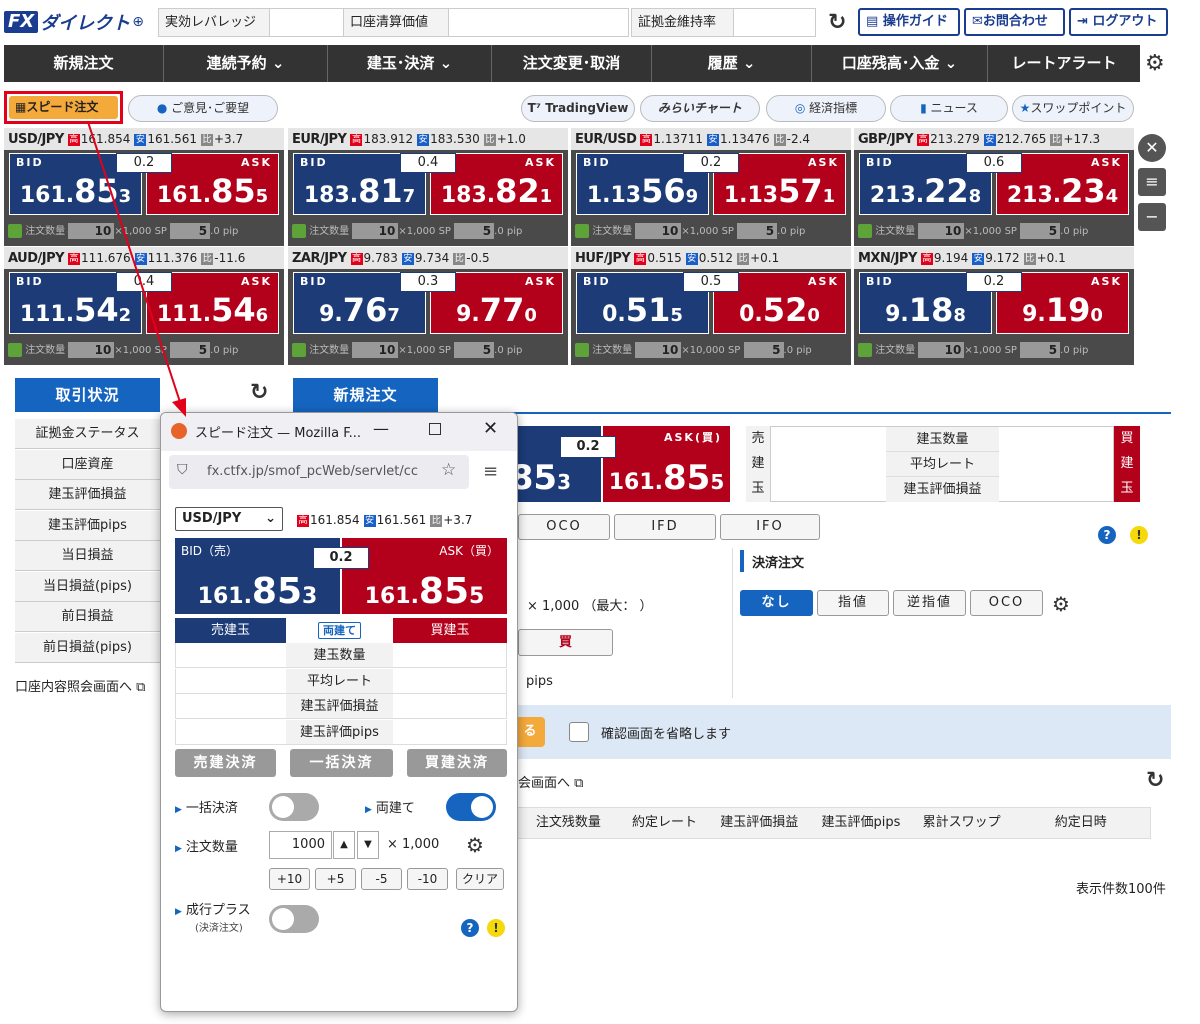 The width and height of the screenshot is (1200, 1024). What do you see at coordinates (134, 262) in the screenshot?
I see `arrow-line` at bounding box center [134, 262].